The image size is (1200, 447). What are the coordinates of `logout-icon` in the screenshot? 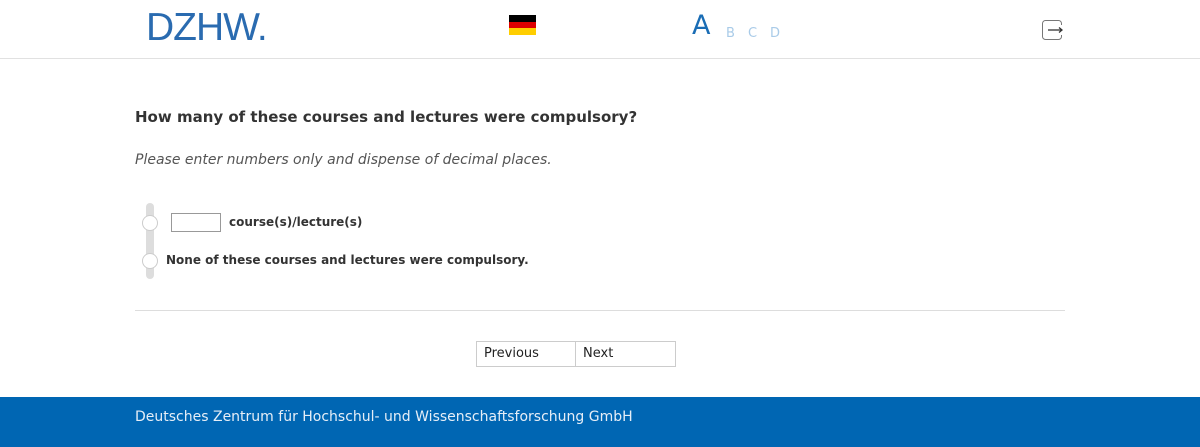 It's located at (1053, 30).